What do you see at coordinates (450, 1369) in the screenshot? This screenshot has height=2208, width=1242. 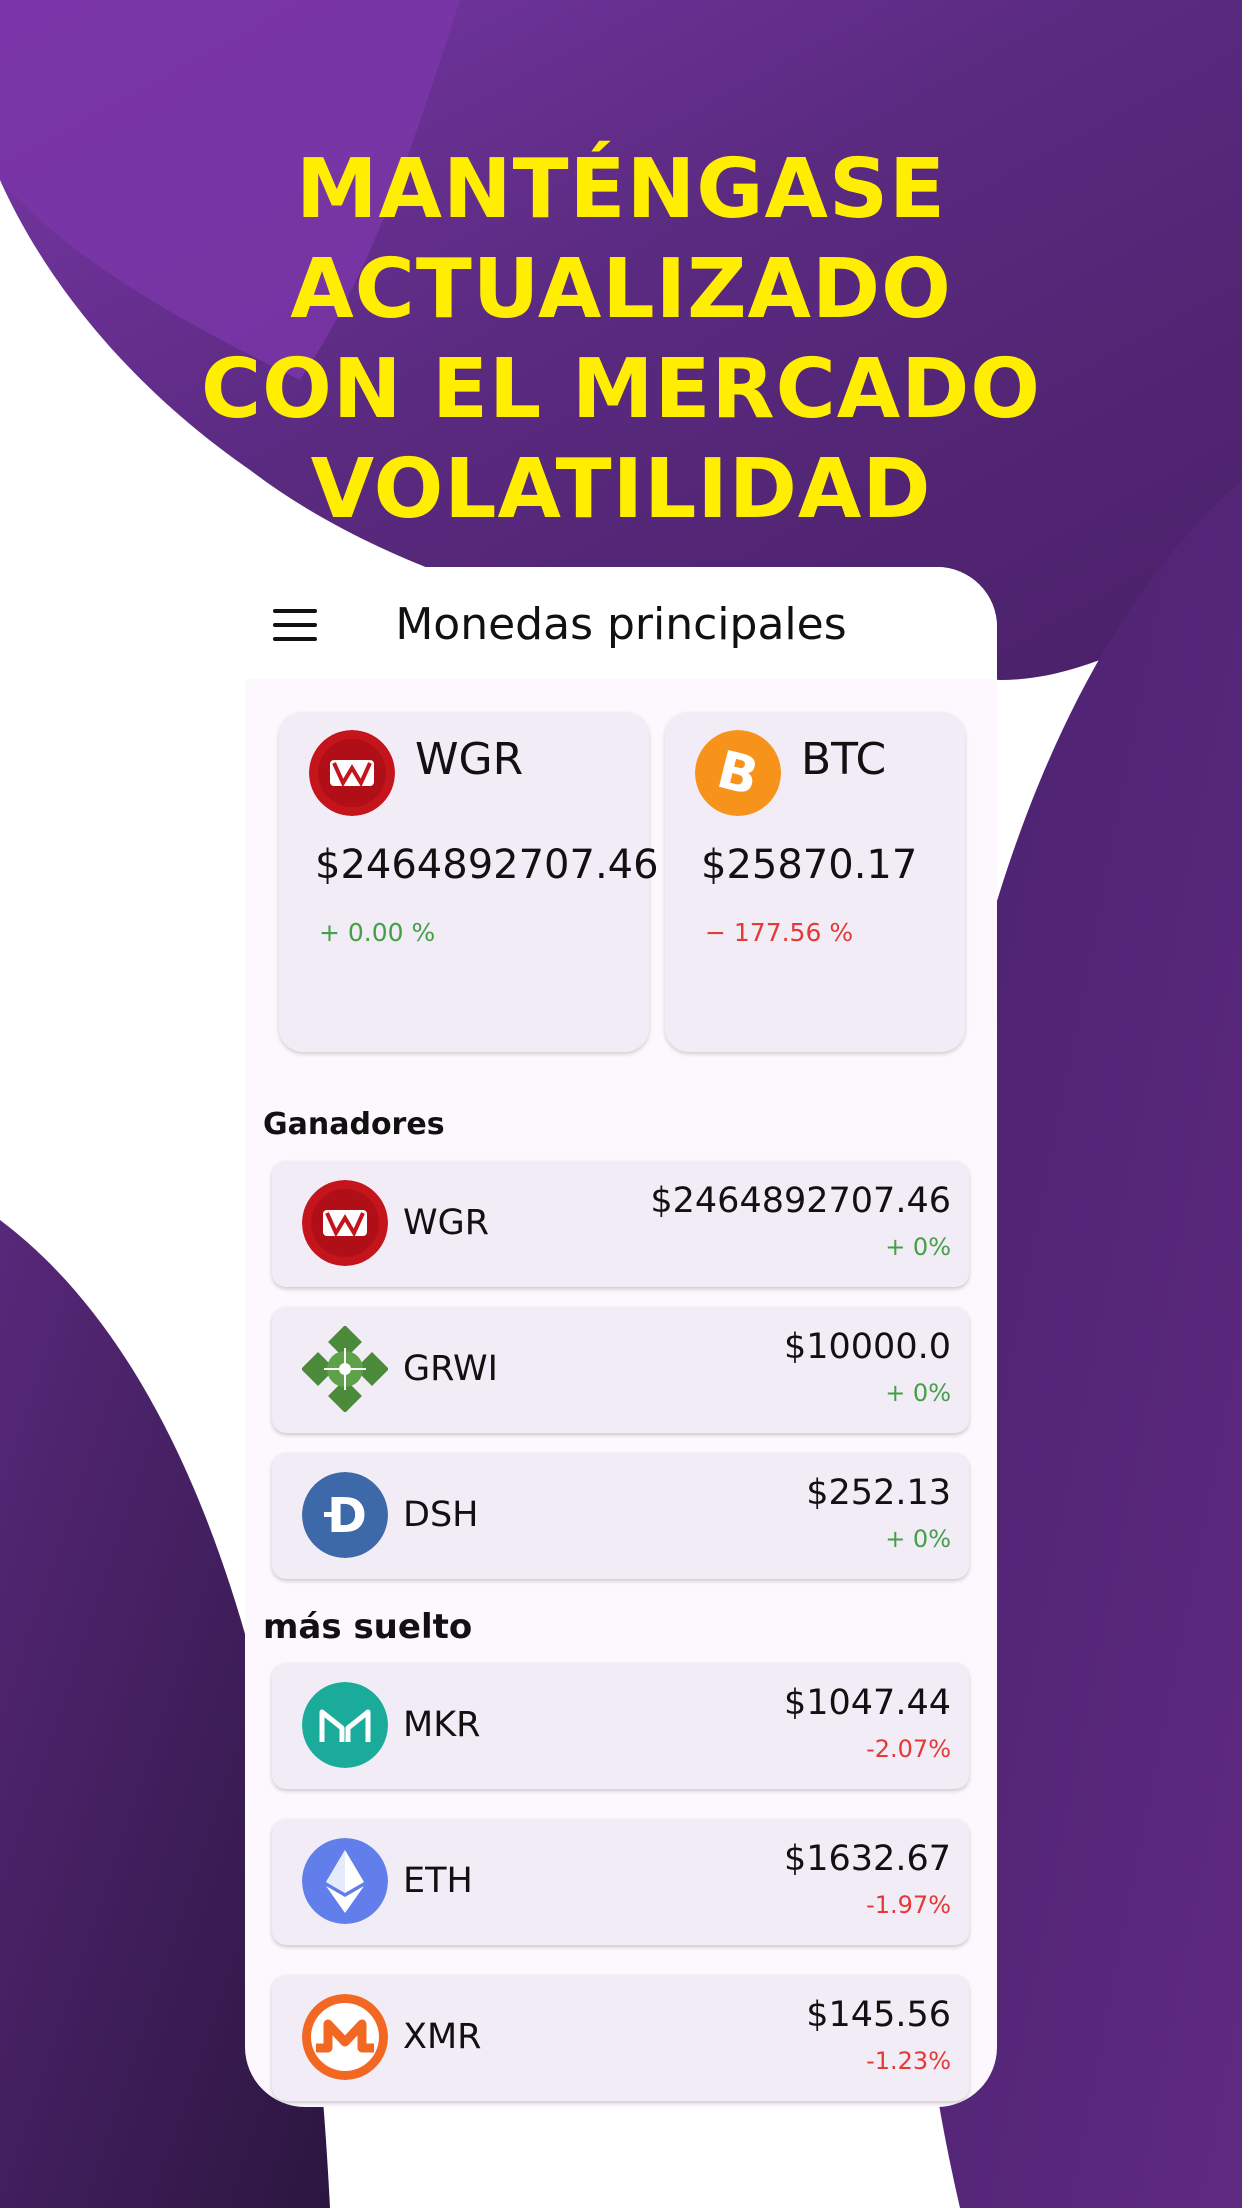 I see `coin-symbol: GRWI` at bounding box center [450, 1369].